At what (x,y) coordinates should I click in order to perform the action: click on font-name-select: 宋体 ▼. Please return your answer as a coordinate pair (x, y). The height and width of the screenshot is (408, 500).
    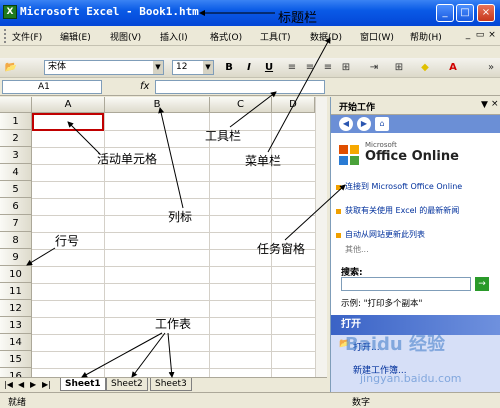
    Looking at the image, I should click on (104, 67).